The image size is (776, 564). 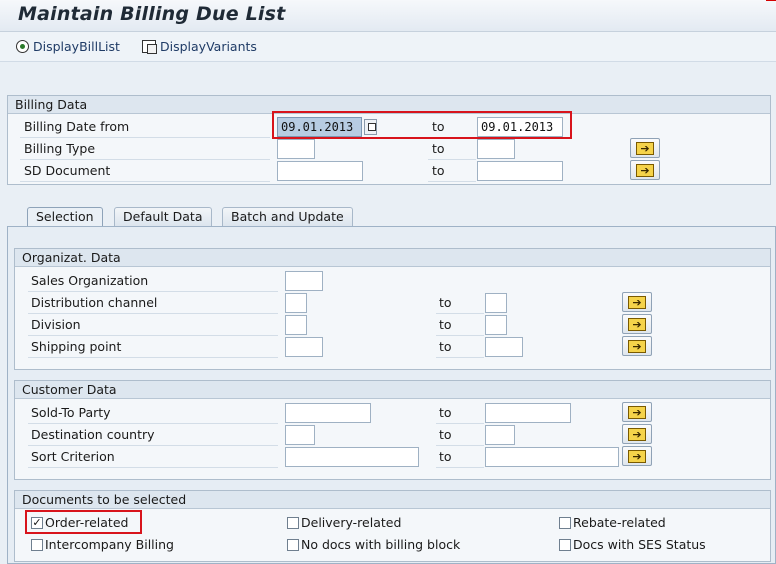 I want to click on sold-to-party-multiple-selection-button: ➔, so click(x=637, y=412).